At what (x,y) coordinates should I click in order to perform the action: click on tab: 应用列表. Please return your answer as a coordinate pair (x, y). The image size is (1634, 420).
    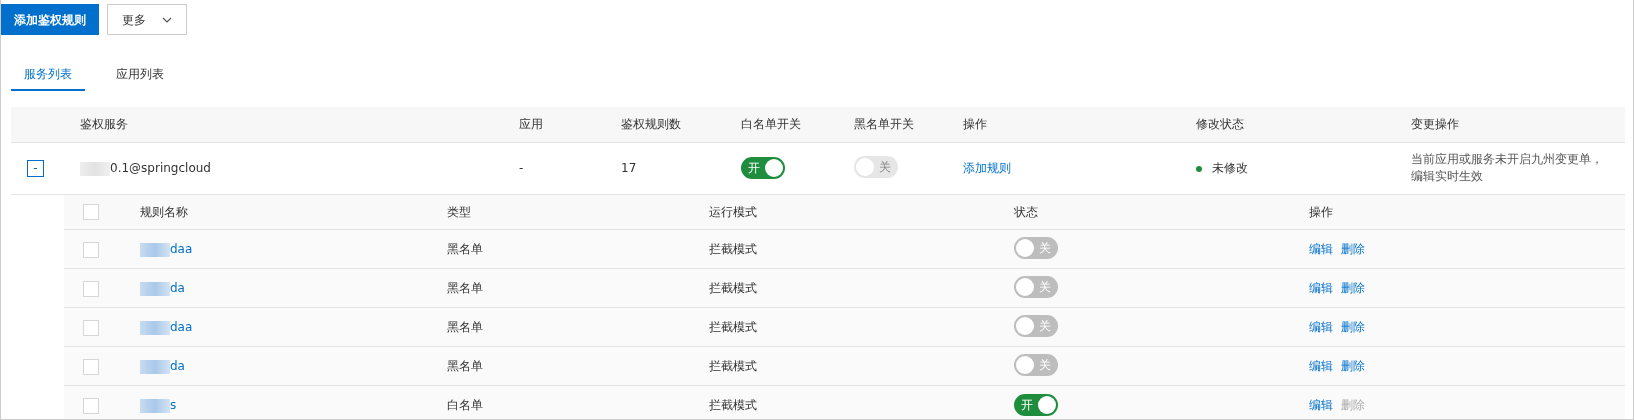
    Looking at the image, I should click on (140, 75).